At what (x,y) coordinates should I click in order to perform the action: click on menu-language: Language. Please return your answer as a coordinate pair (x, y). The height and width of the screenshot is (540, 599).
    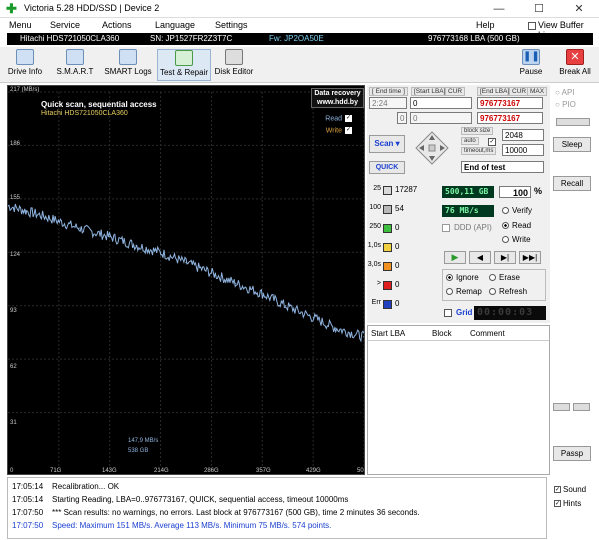
    Looking at the image, I should click on (175, 25).